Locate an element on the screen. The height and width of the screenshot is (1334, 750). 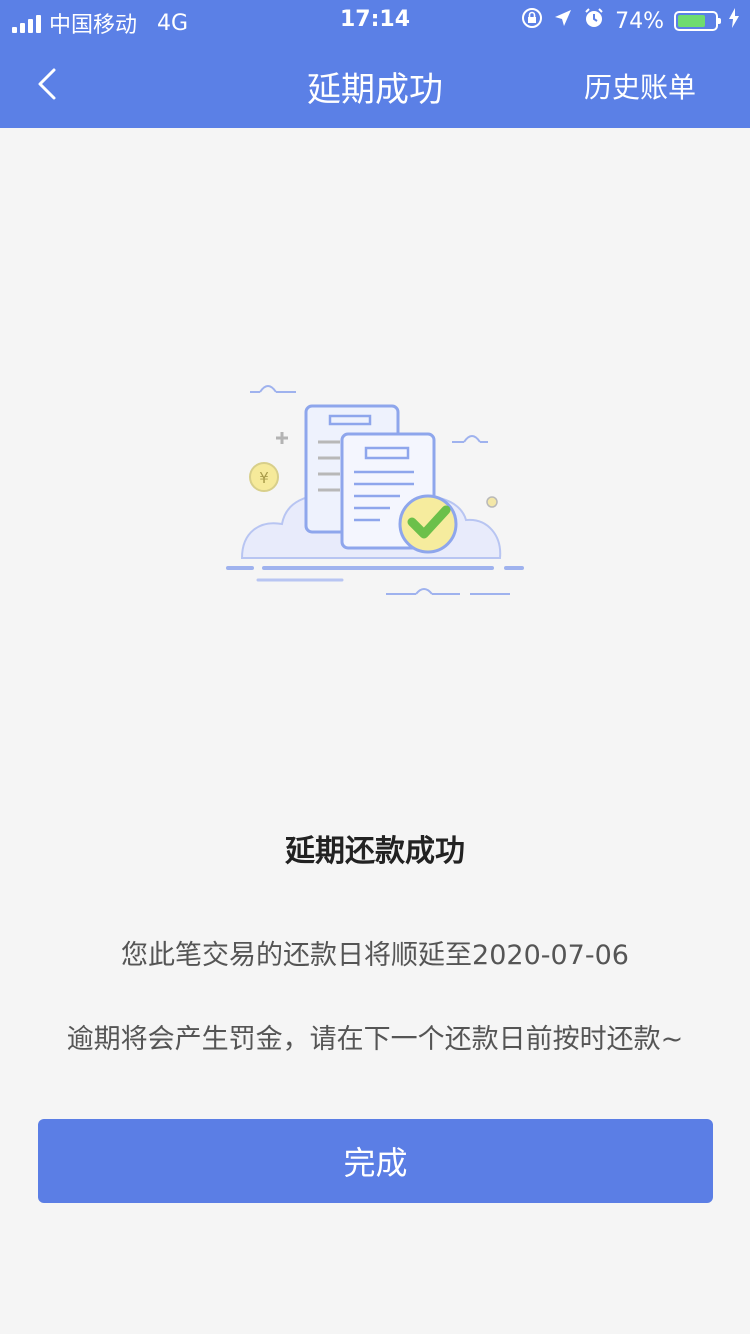
status-bar: 中国移动 4G 17:14 74% is located at coordinates (375, 20).